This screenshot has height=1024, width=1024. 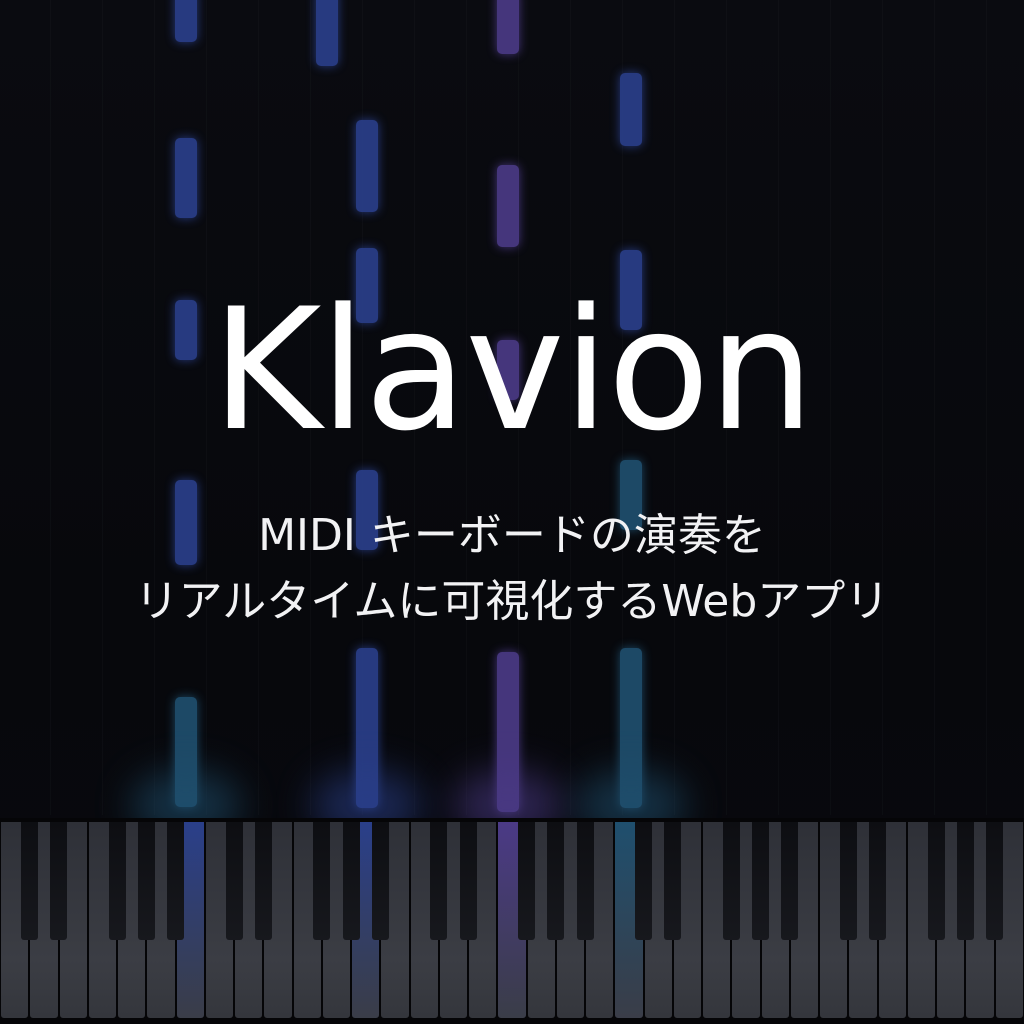 What do you see at coordinates (512, 601) in the screenshot?
I see `subtitle-line-2: リアルタイムに可視化するWebアプリ` at bounding box center [512, 601].